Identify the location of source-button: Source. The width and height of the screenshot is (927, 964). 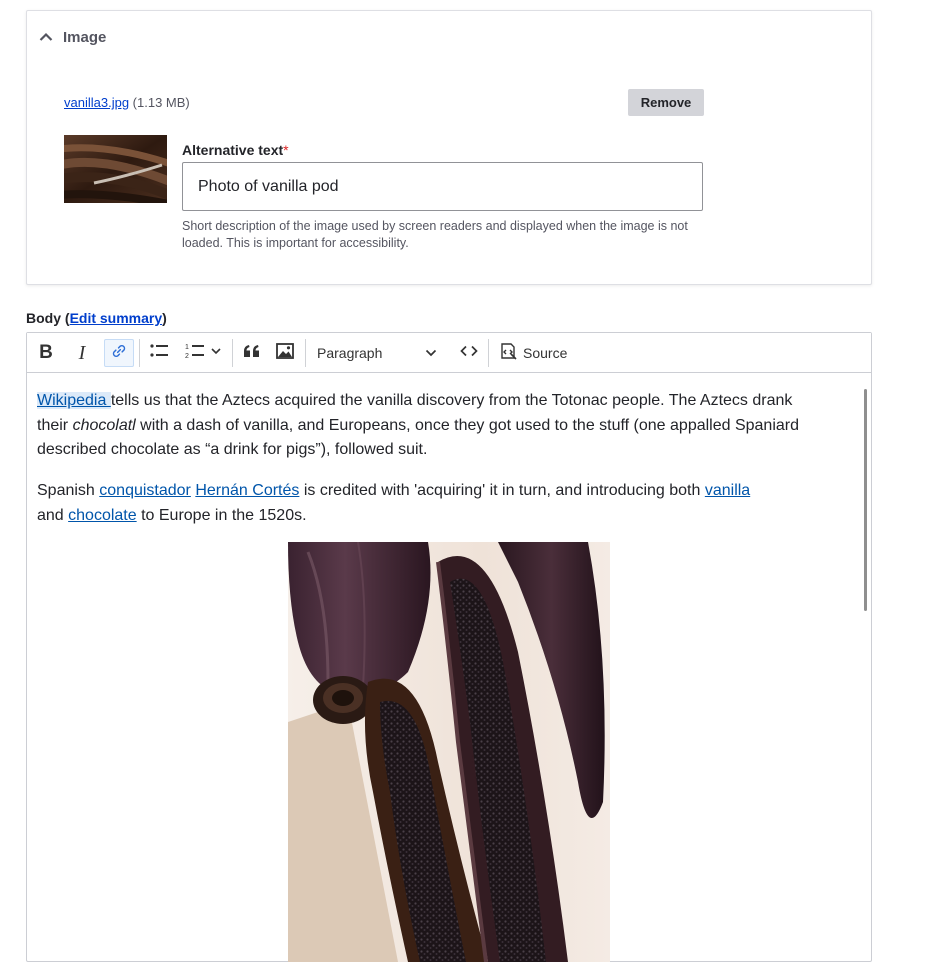
(531, 353).